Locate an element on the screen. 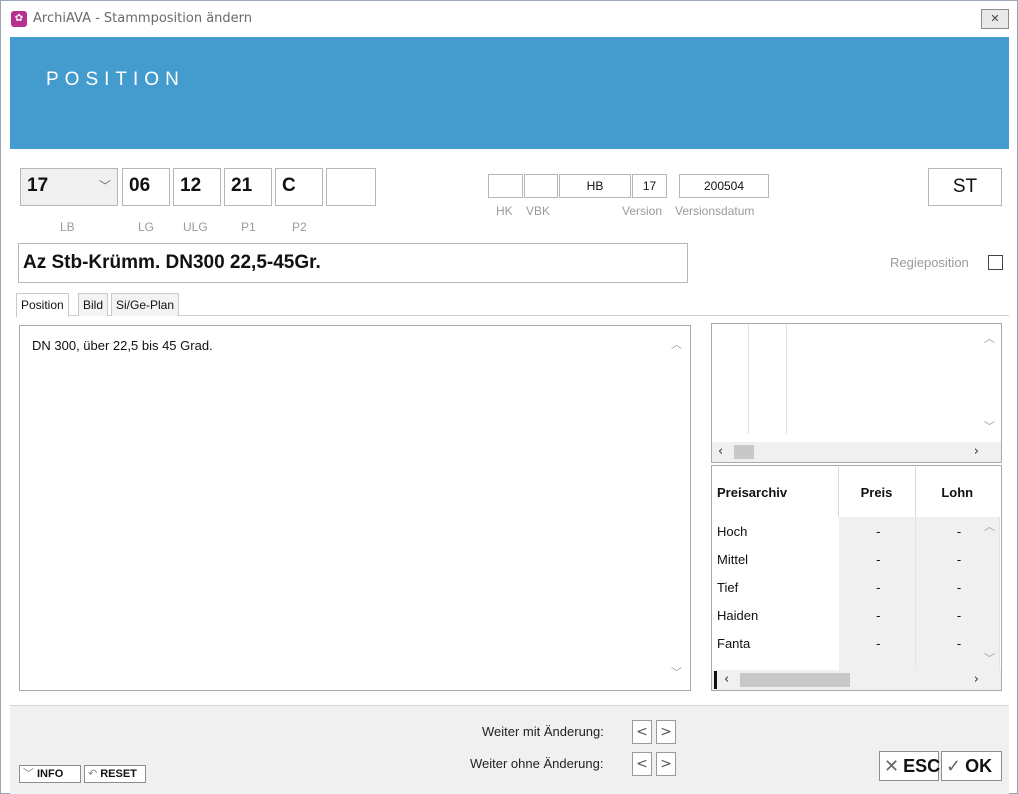 The image size is (1018, 794). info-label: INFO is located at coordinates (50, 774).